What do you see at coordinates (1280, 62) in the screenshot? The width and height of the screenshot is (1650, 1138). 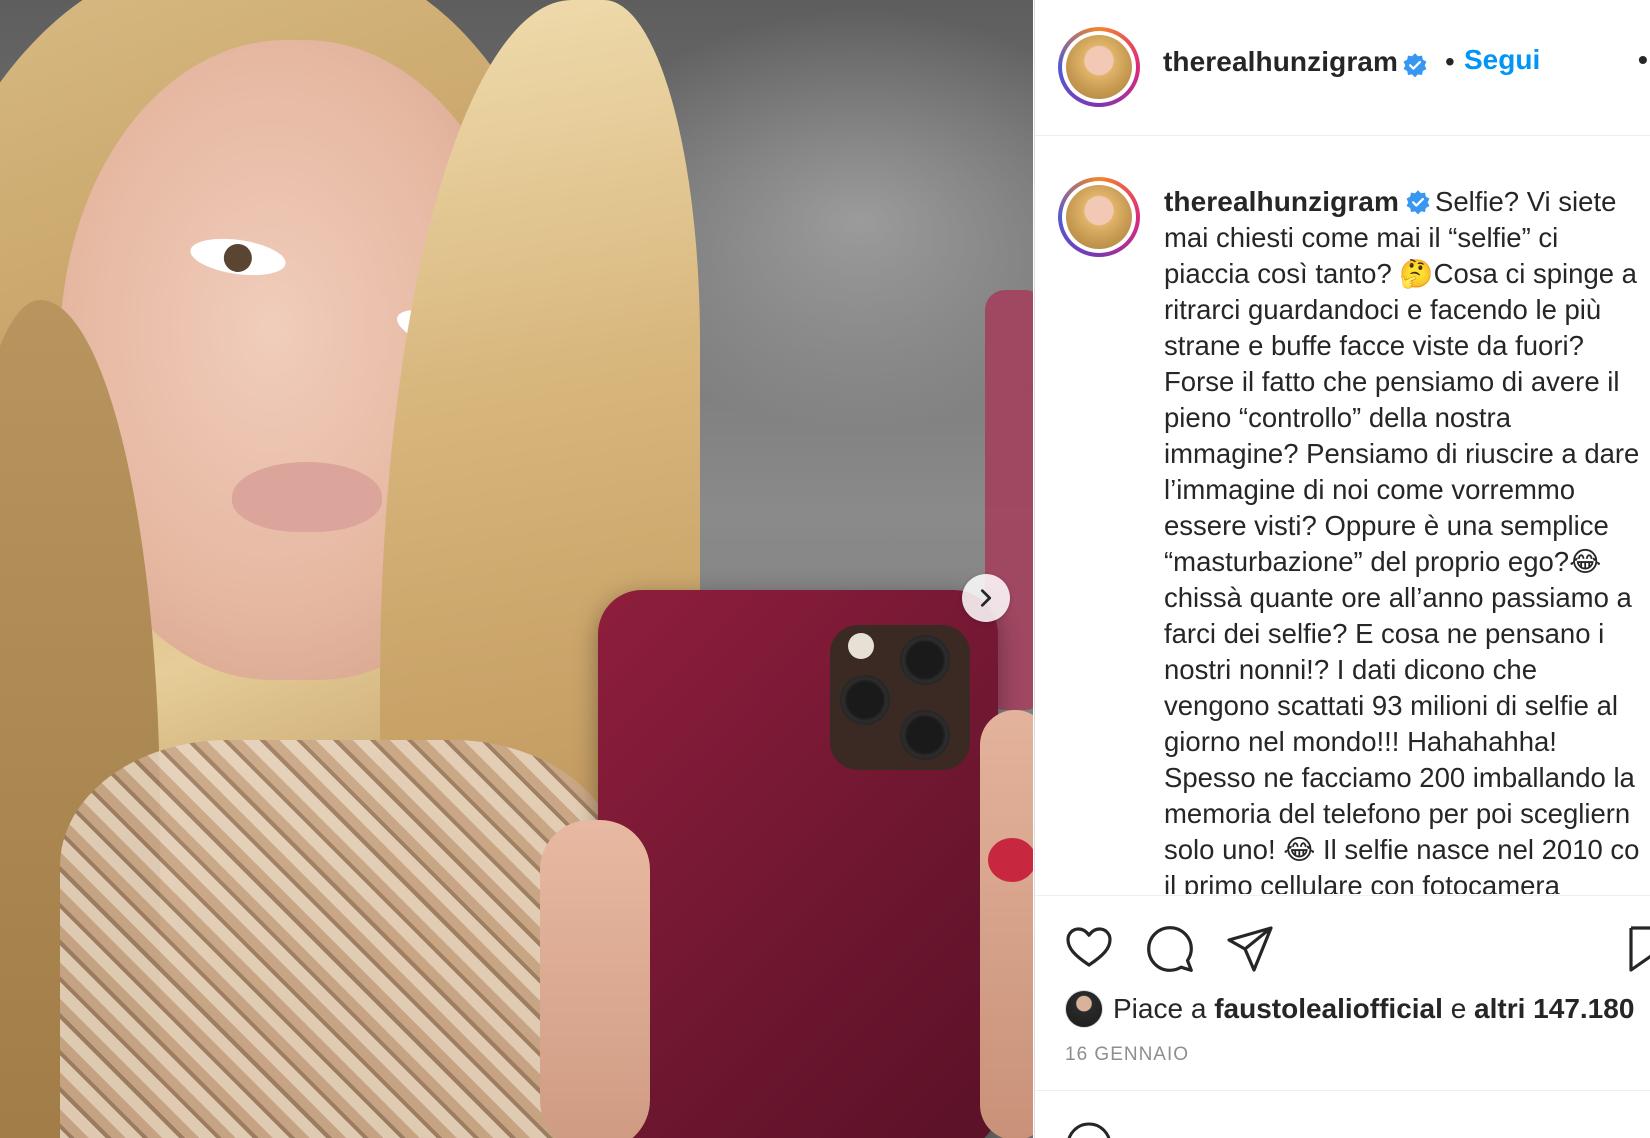 I see `author-username: therealhunzigram` at bounding box center [1280, 62].